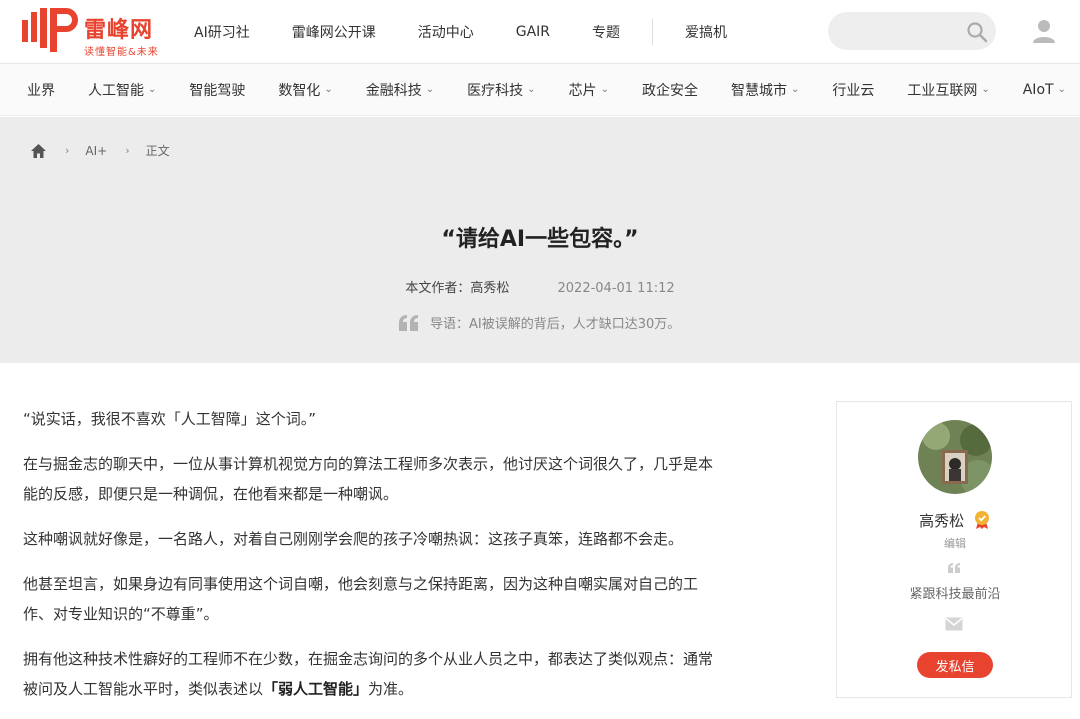 This screenshot has width=1080, height=719. I want to click on category-label: 智慧城市, so click(758, 90).